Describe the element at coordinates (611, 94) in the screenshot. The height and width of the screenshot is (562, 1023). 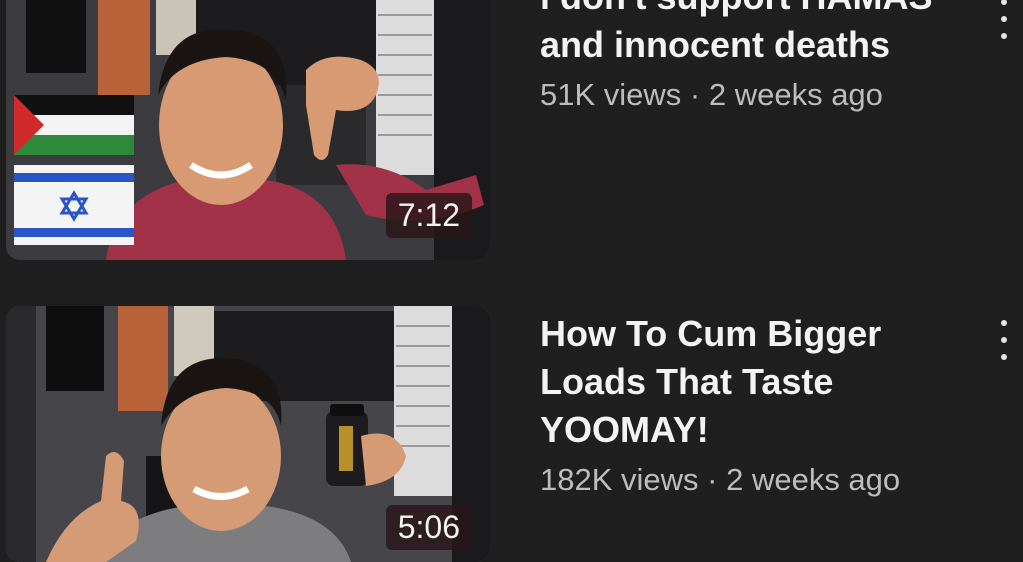
I see `view-count: 51K views` at that location.